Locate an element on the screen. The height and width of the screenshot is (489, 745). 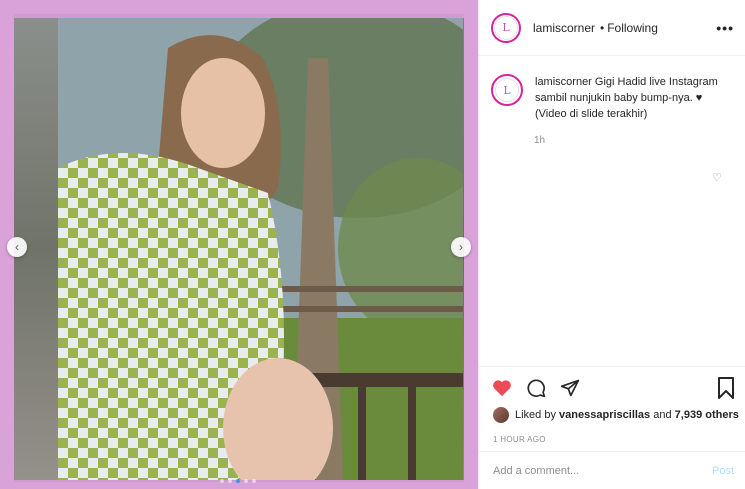
caption-time: 1h is located at coordinates (539, 140).